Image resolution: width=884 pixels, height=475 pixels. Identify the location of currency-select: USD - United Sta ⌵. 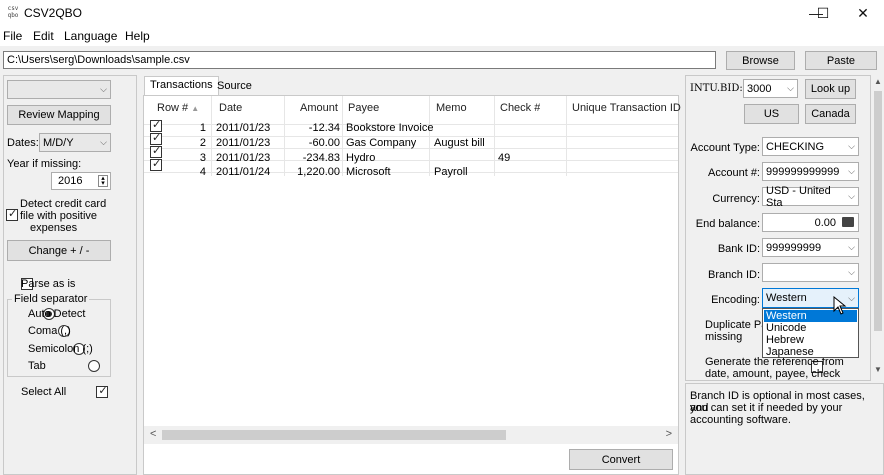
(810, 196).